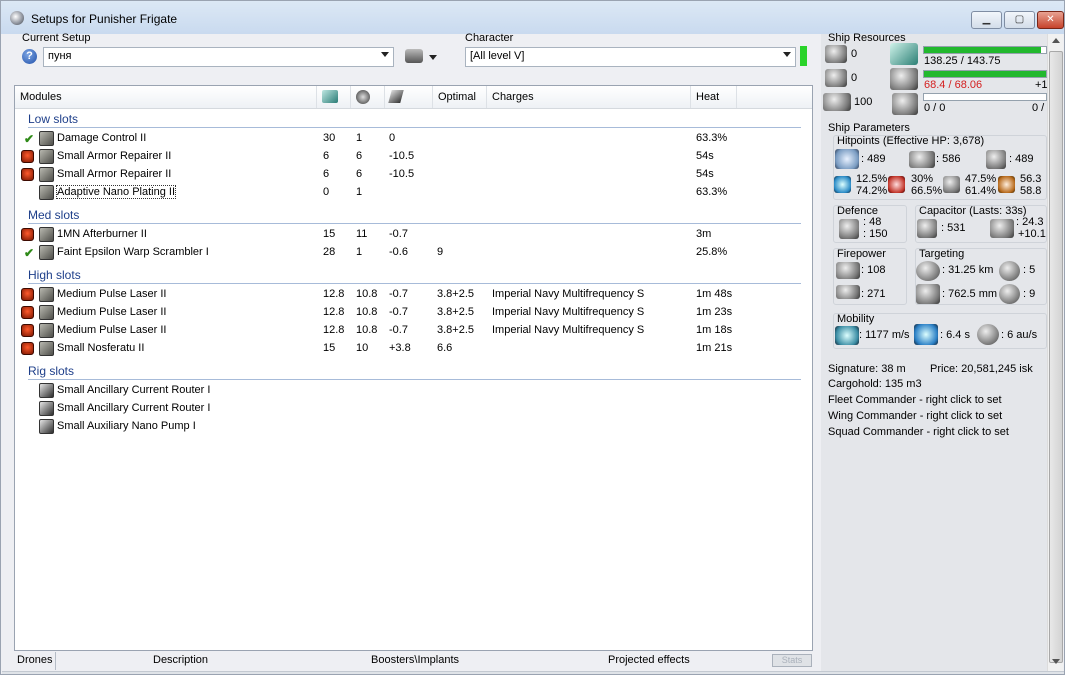 This screenshot has height=675, width=1077. What do you see at coordinates (915, 416) in the screenshot?
I see `wing-commander-text: Wing Commander - right click to set` at bounding box center [915, 416].